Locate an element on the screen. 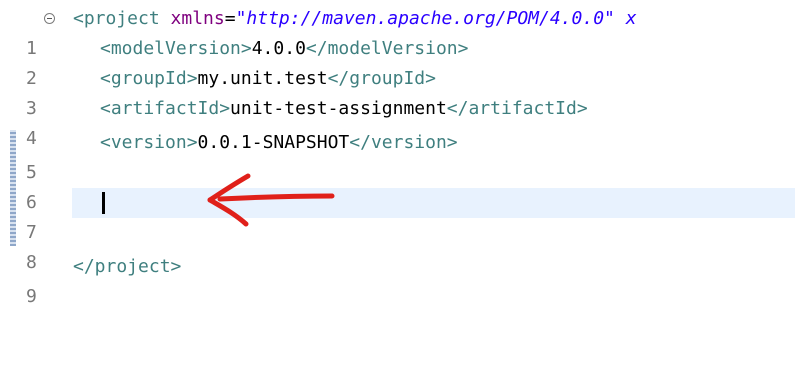 The width and height of the screenshot is (795, 372). annotation-arrow-icon is located at coordinates (271, 200).